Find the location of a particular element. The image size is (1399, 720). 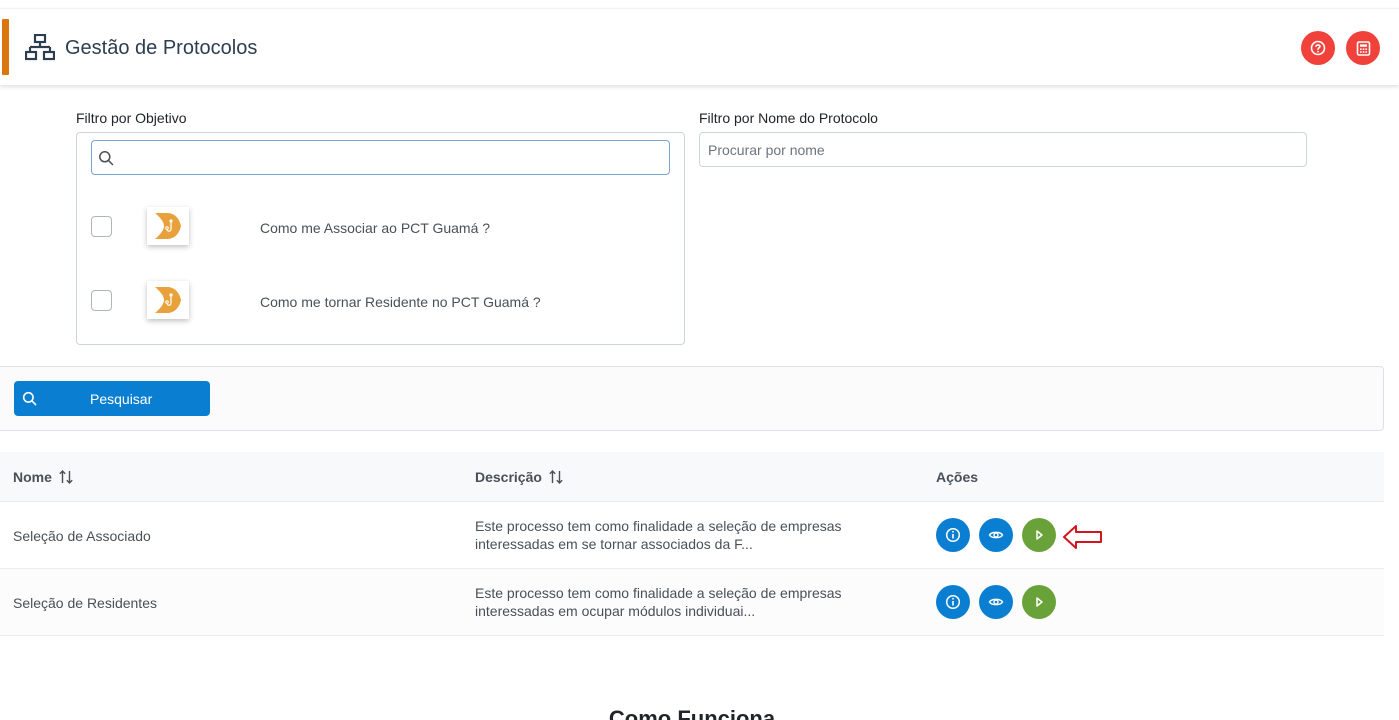

objective-search-field is located at coordinates (380, 157).